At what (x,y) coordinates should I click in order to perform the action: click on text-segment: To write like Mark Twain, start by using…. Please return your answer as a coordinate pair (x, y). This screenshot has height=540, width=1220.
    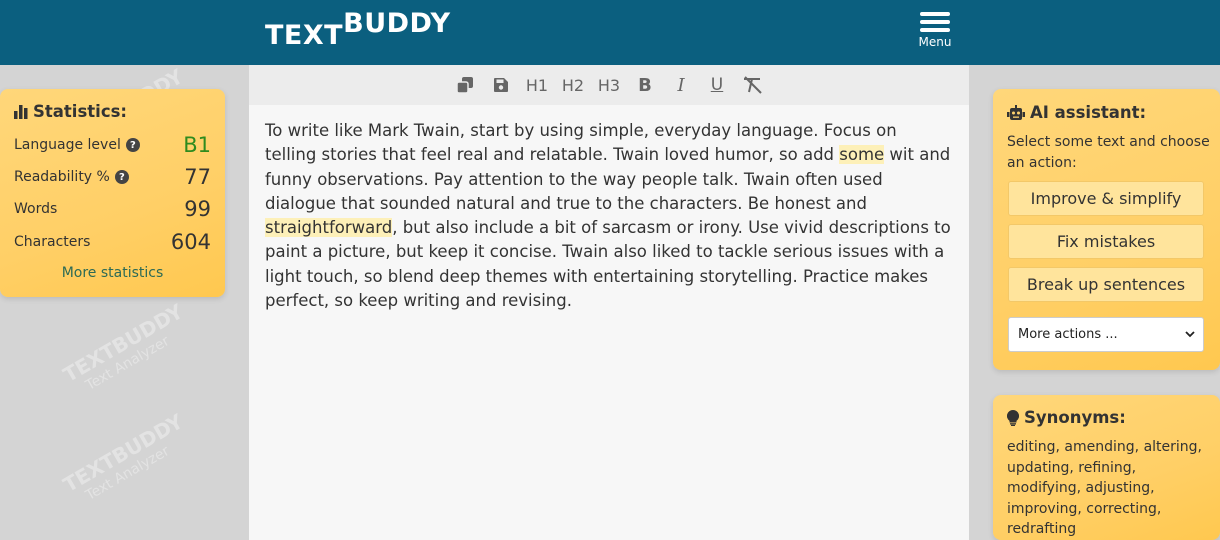
    Looking at the image, I should click on (581, 143).